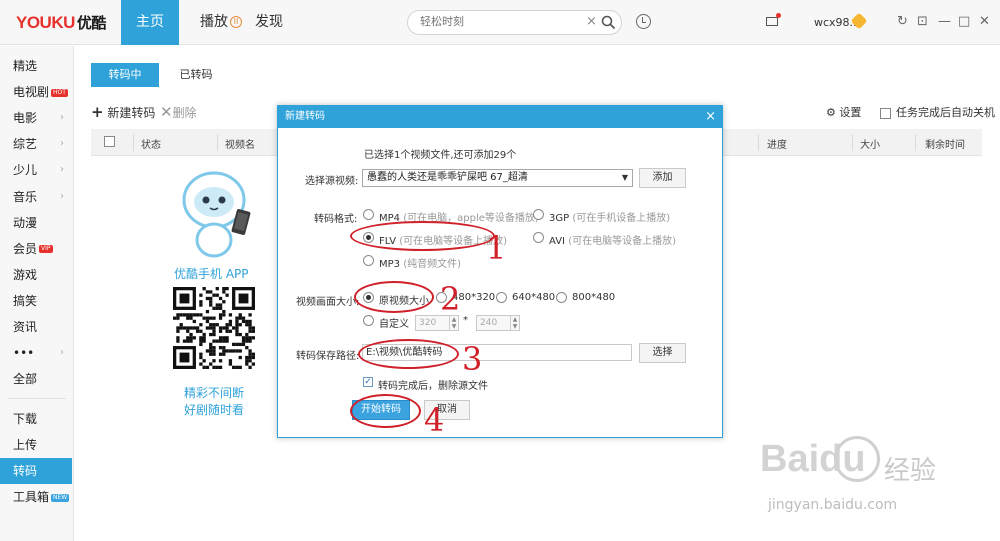 Image resolution: width=1000 pixels, height=541 pixels. I want to click on promo-slogan: 精彩不间断, so click(214, 393).